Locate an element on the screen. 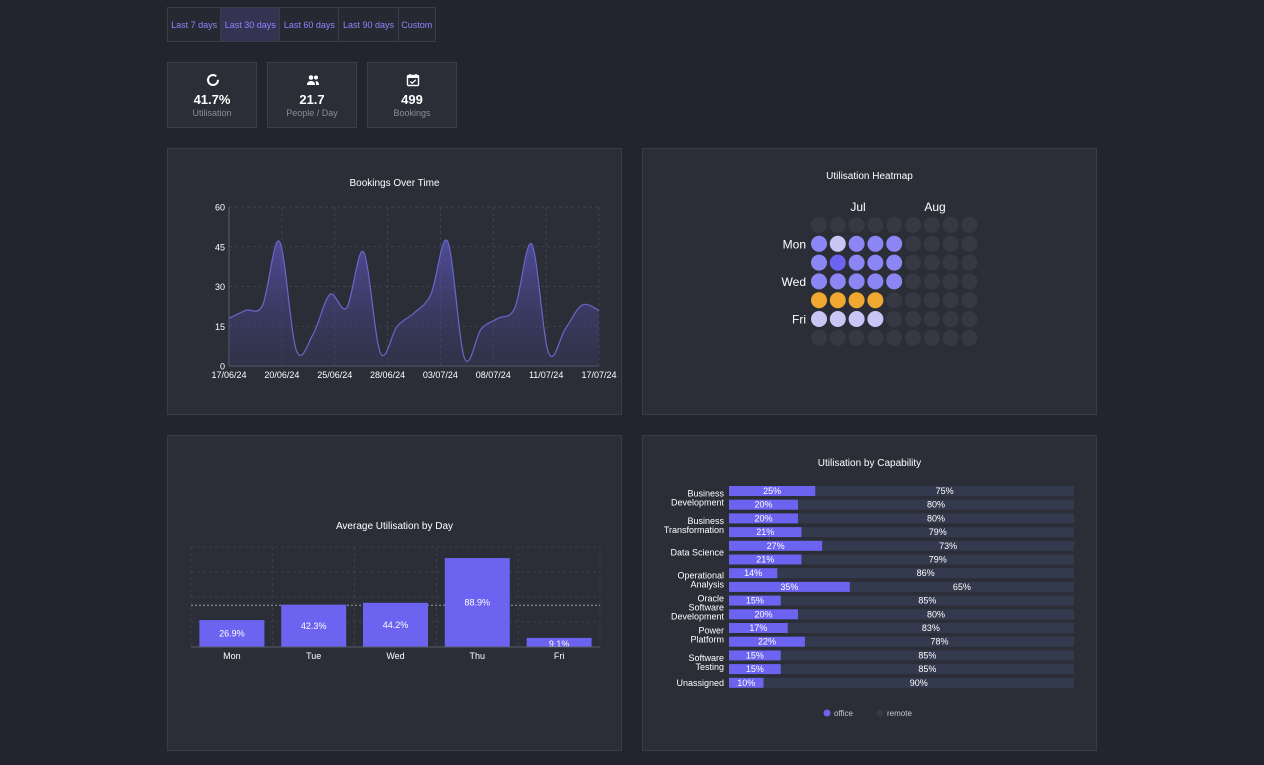 This screenshot has width=1264, height=765. tab-last-30-days: Last 30 days is located at coordinates (251, 24).